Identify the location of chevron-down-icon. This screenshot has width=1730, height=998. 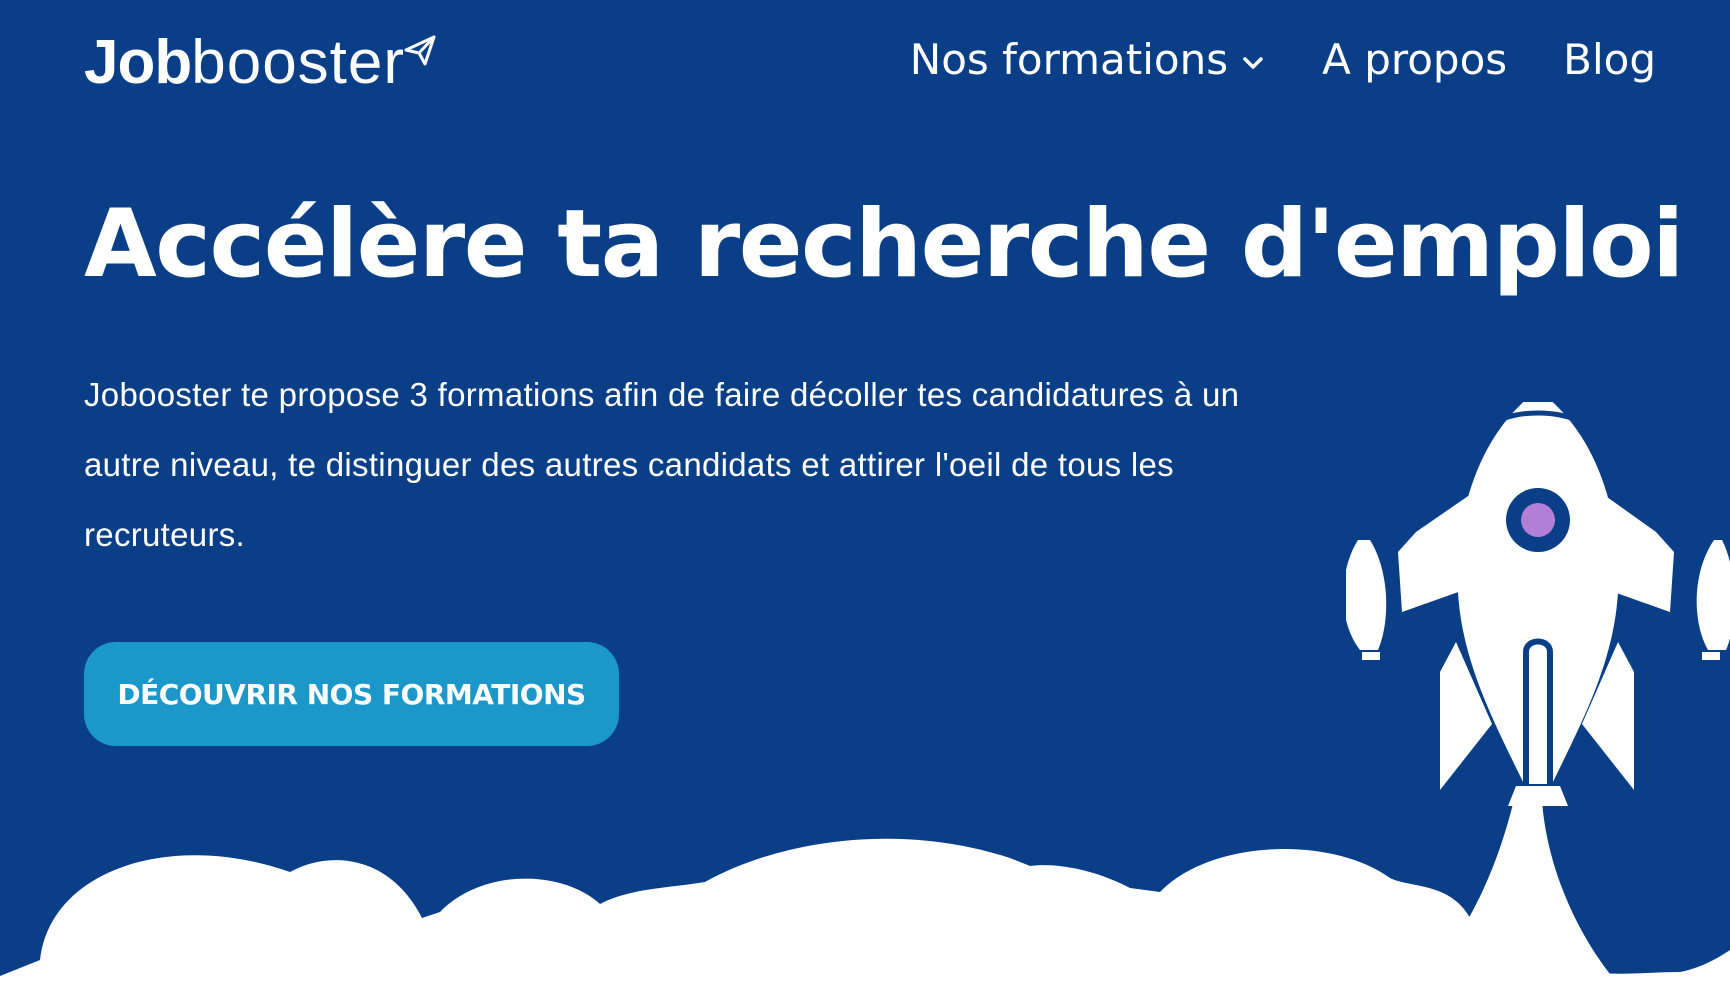
(1253, 63).